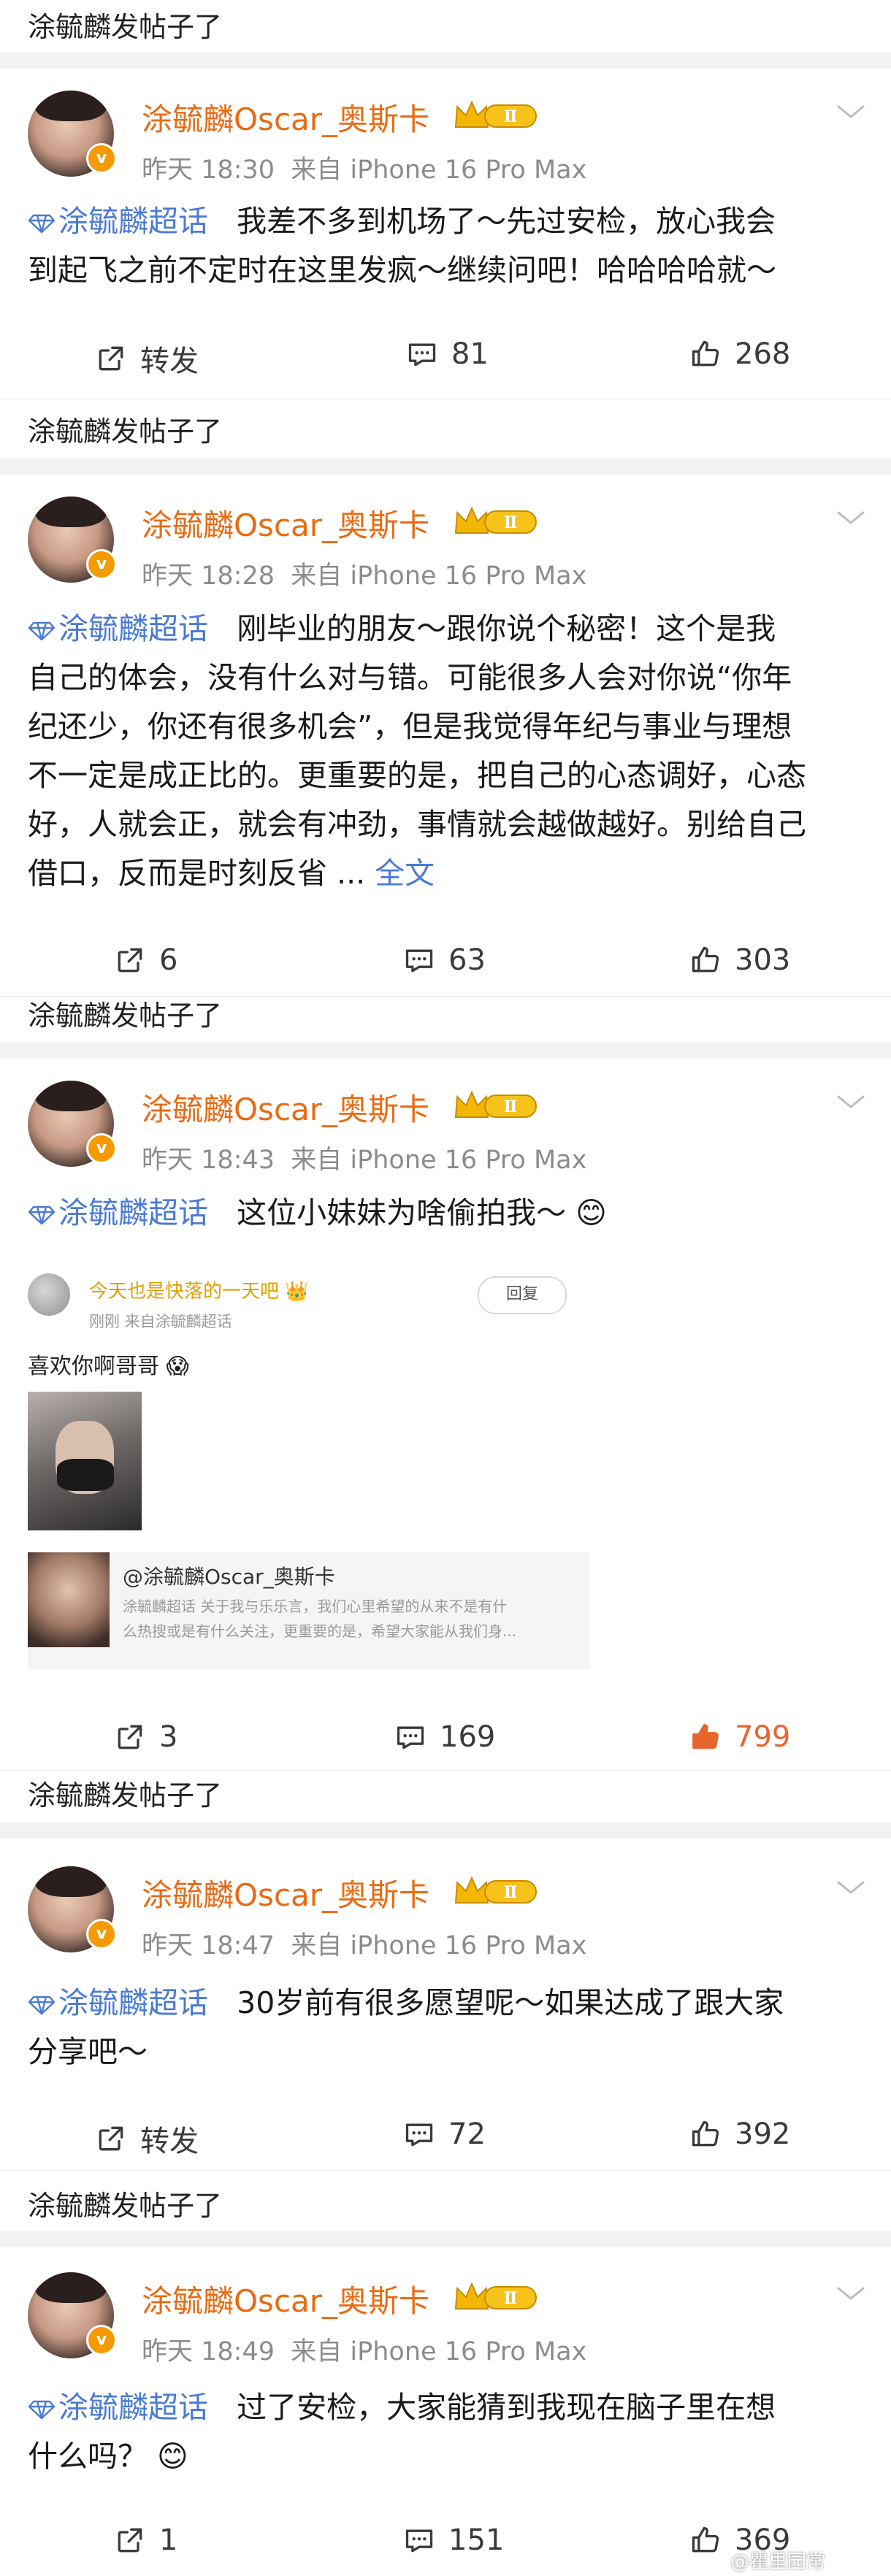  I want to click on commenter-name: 今天也是快落的一天吧 👑, so click(199, 1292).